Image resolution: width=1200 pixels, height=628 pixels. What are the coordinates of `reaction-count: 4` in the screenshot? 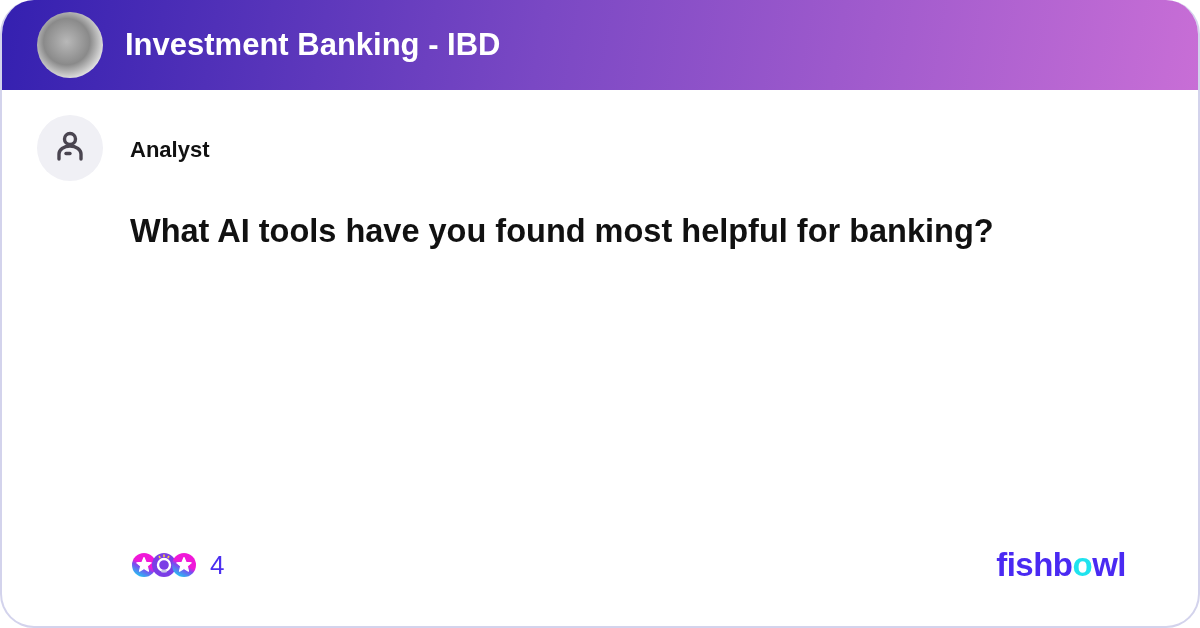 It's located at (217, 565).